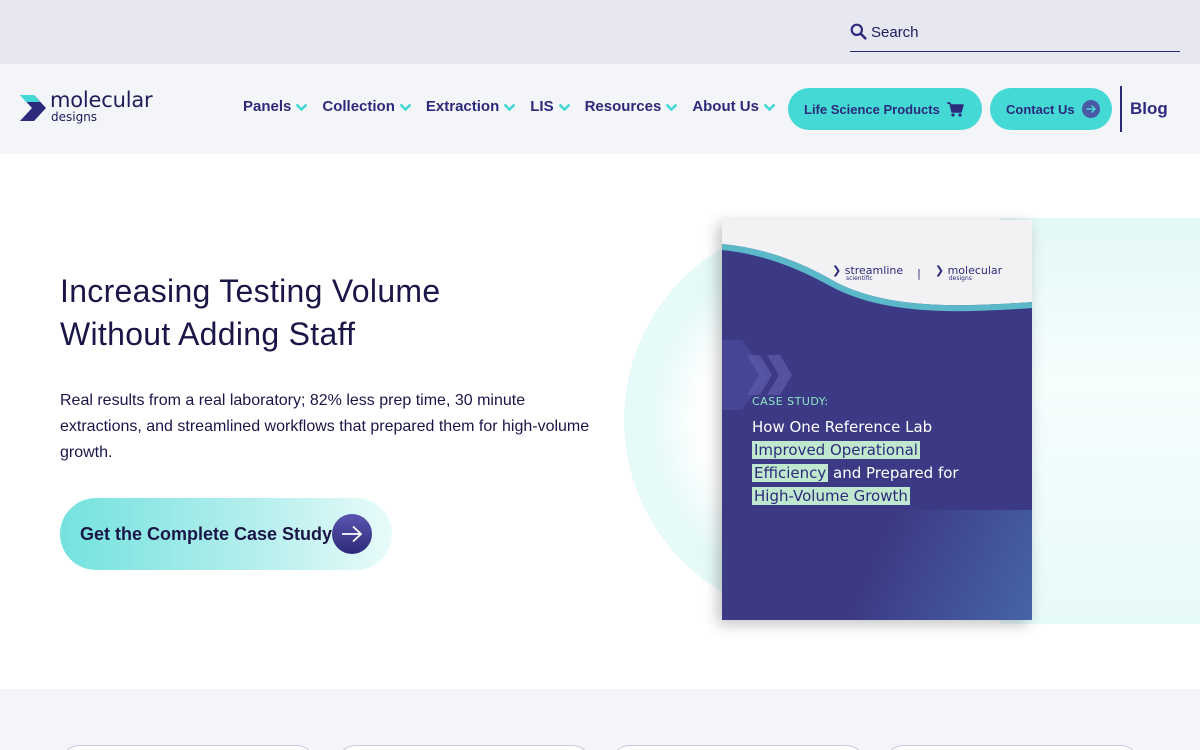 Image resolution: width=1200 pixels, height=750 pixels. I want to click on search-bar, so click(1015, 36).